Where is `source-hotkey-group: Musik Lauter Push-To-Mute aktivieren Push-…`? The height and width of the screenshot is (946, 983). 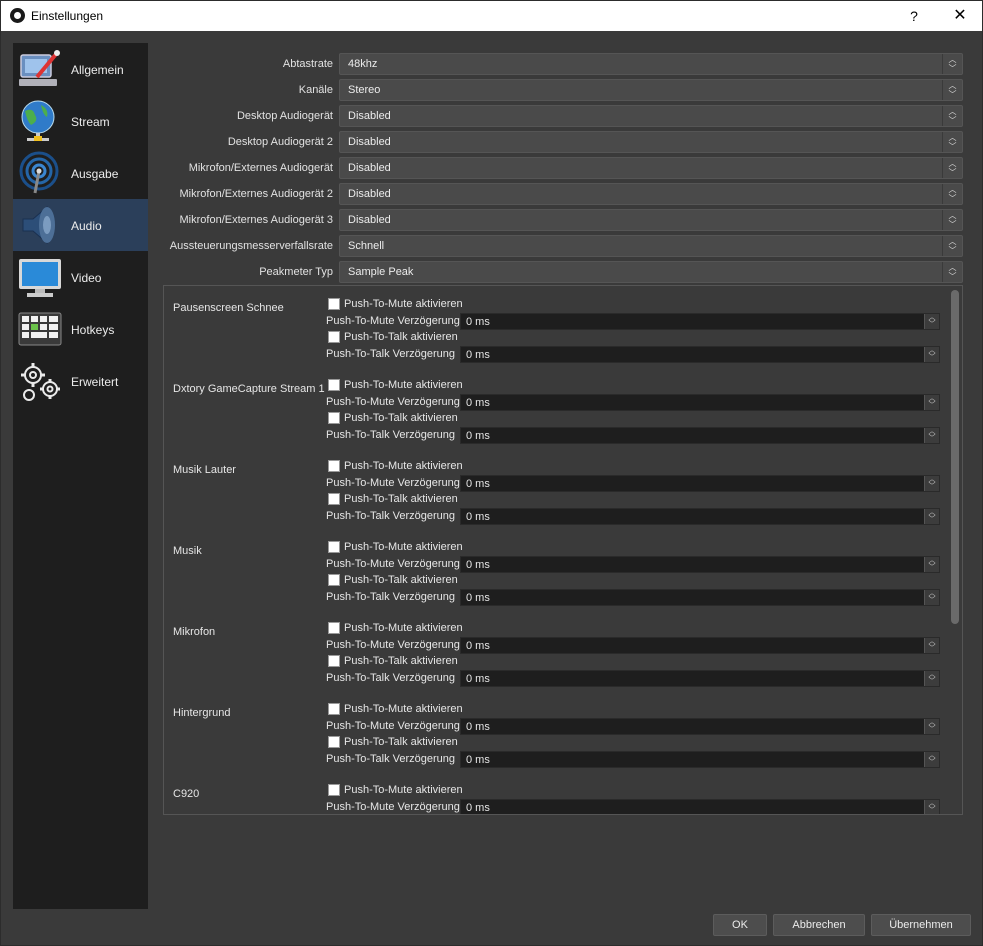
source-hotkey-group: Musik Lauter Push-To-Mute aktivieren Push-… is located at coordinates (556, 488).